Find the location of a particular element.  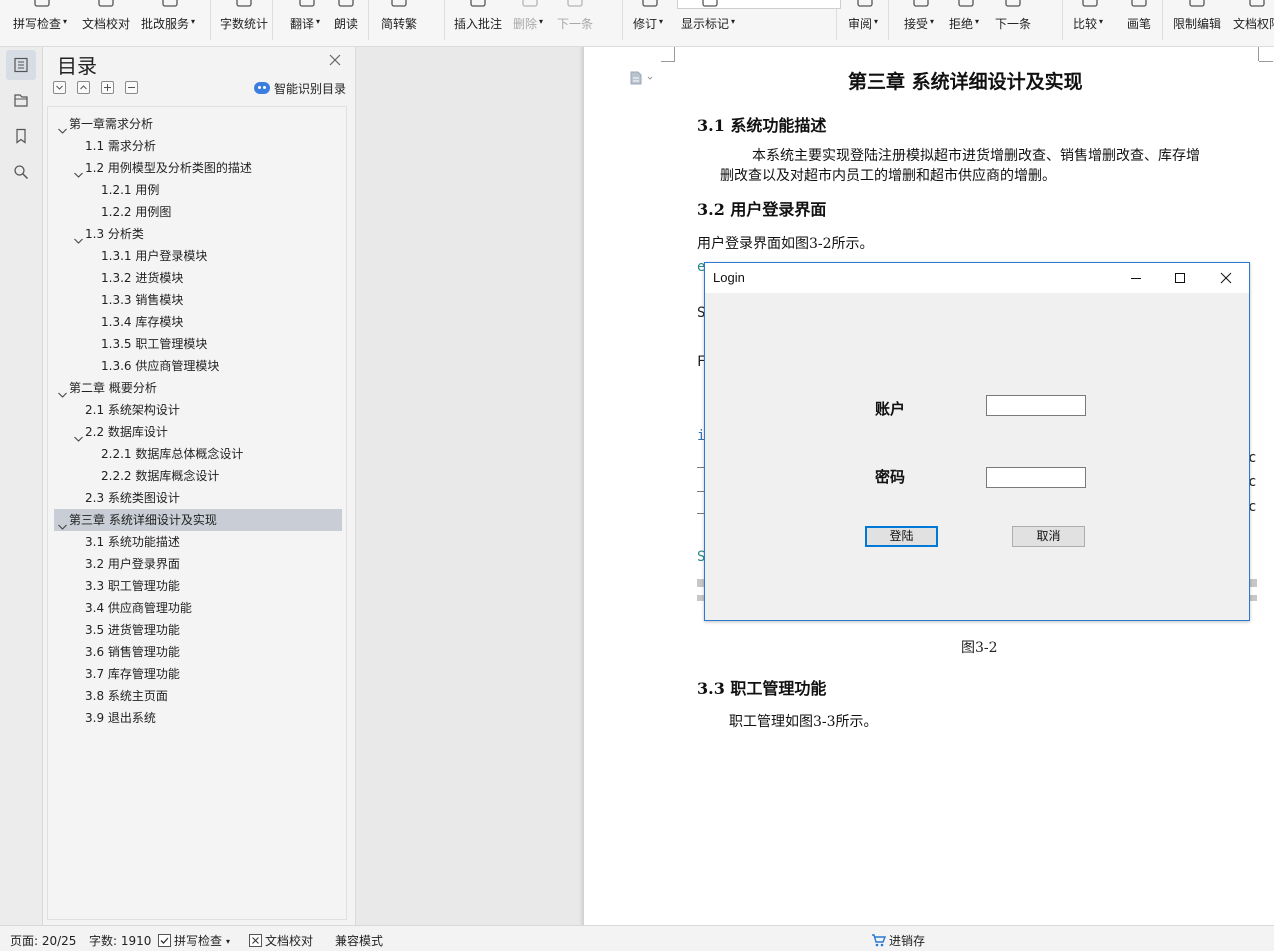

reject-icon is located at coordinates (966, 5).